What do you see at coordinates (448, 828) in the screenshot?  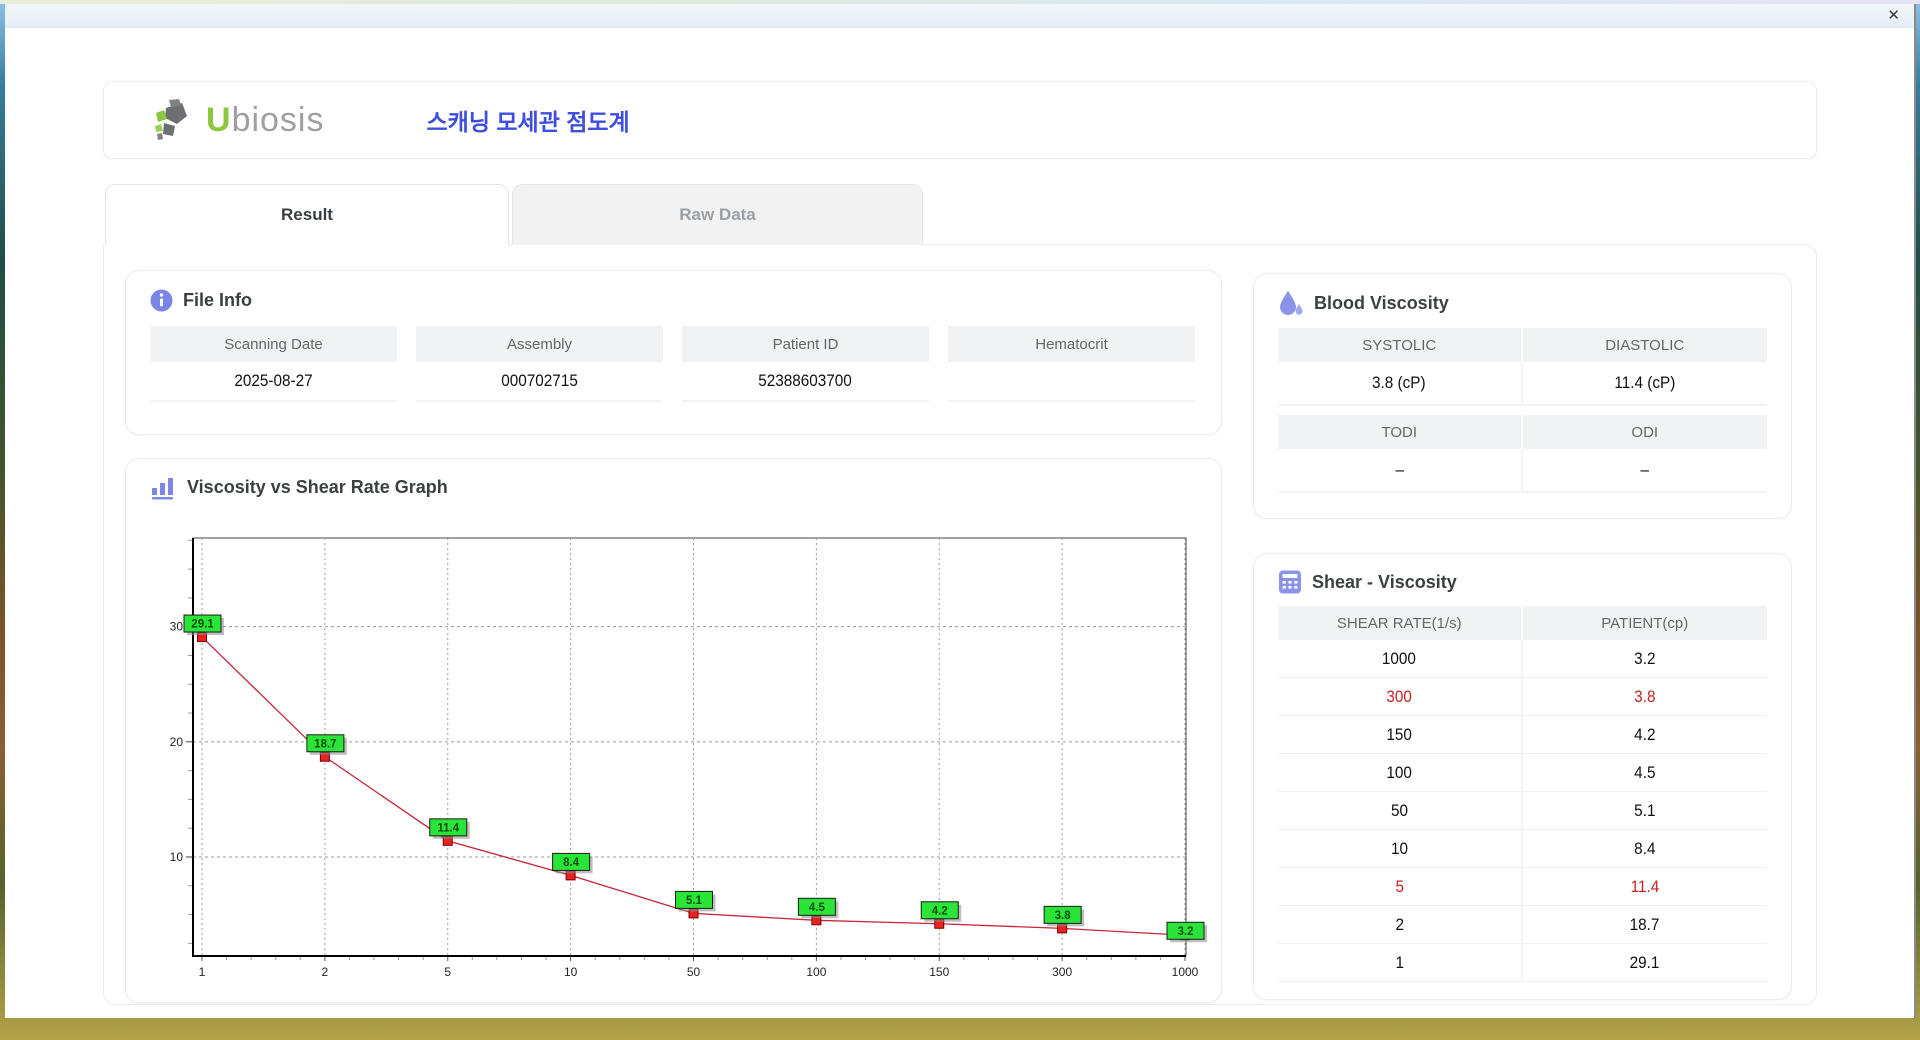 I see `svg-text: 11.4` at bounding box center [448, 828].